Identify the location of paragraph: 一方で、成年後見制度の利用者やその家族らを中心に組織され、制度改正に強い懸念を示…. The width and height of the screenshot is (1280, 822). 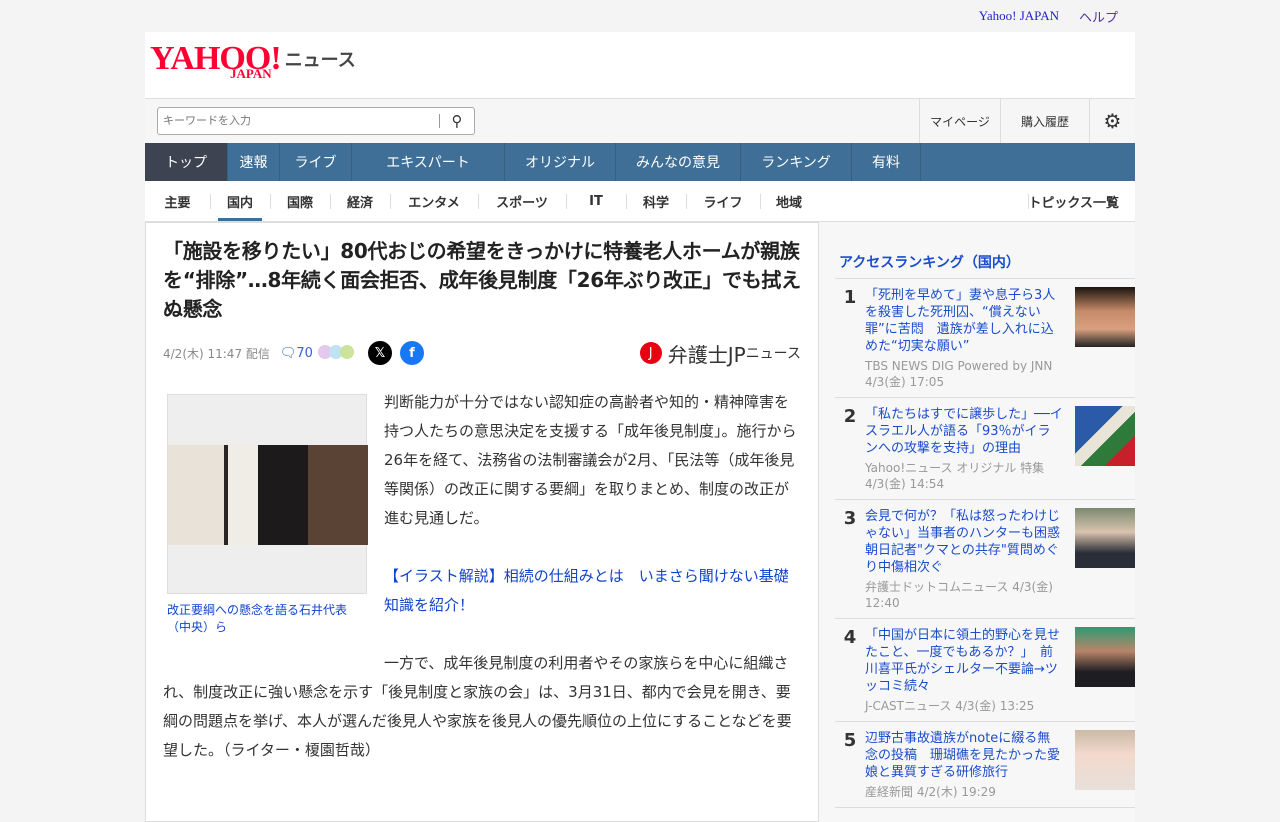
(482, 707).